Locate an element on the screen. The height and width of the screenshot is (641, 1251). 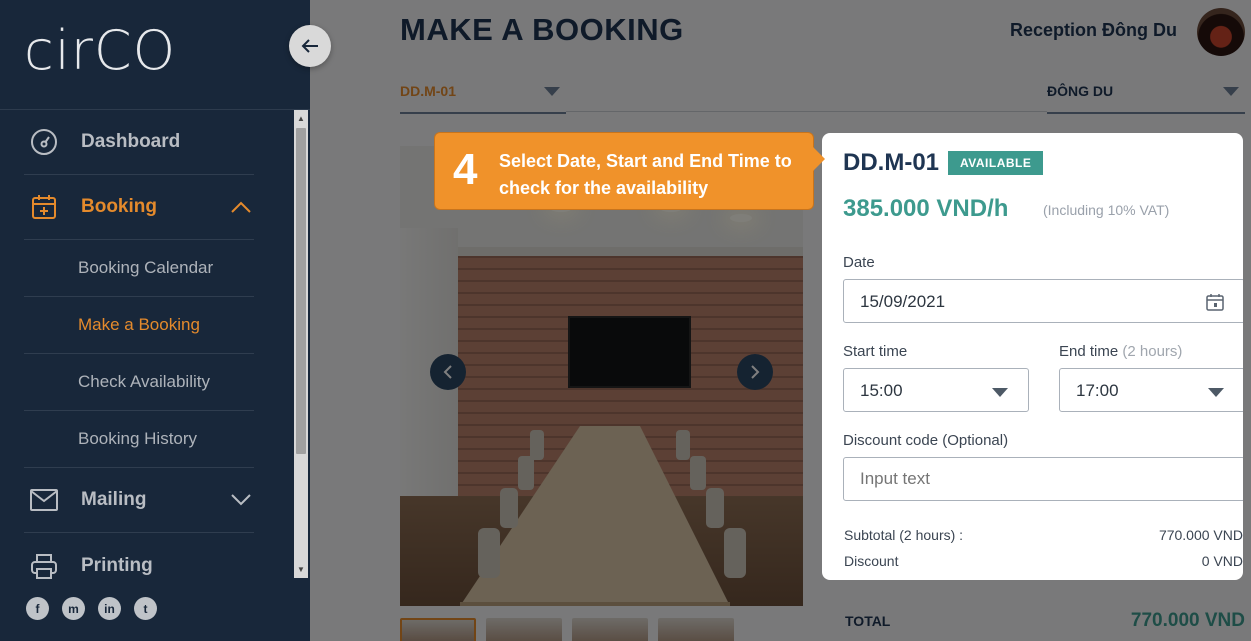
social-links: f m in t is located at coordinates (91, 608).